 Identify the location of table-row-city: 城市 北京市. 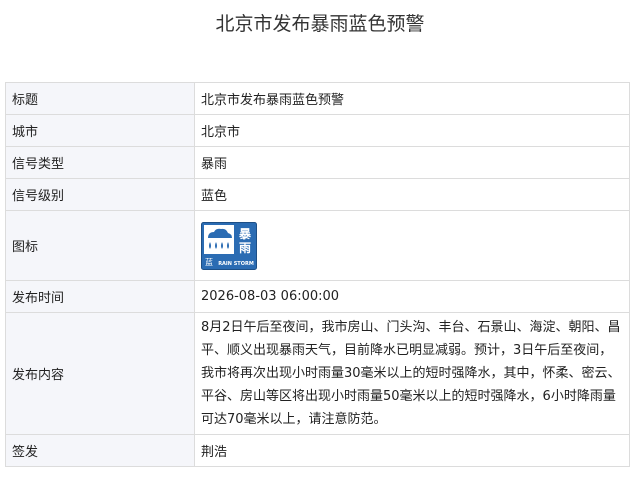
(317, 130).